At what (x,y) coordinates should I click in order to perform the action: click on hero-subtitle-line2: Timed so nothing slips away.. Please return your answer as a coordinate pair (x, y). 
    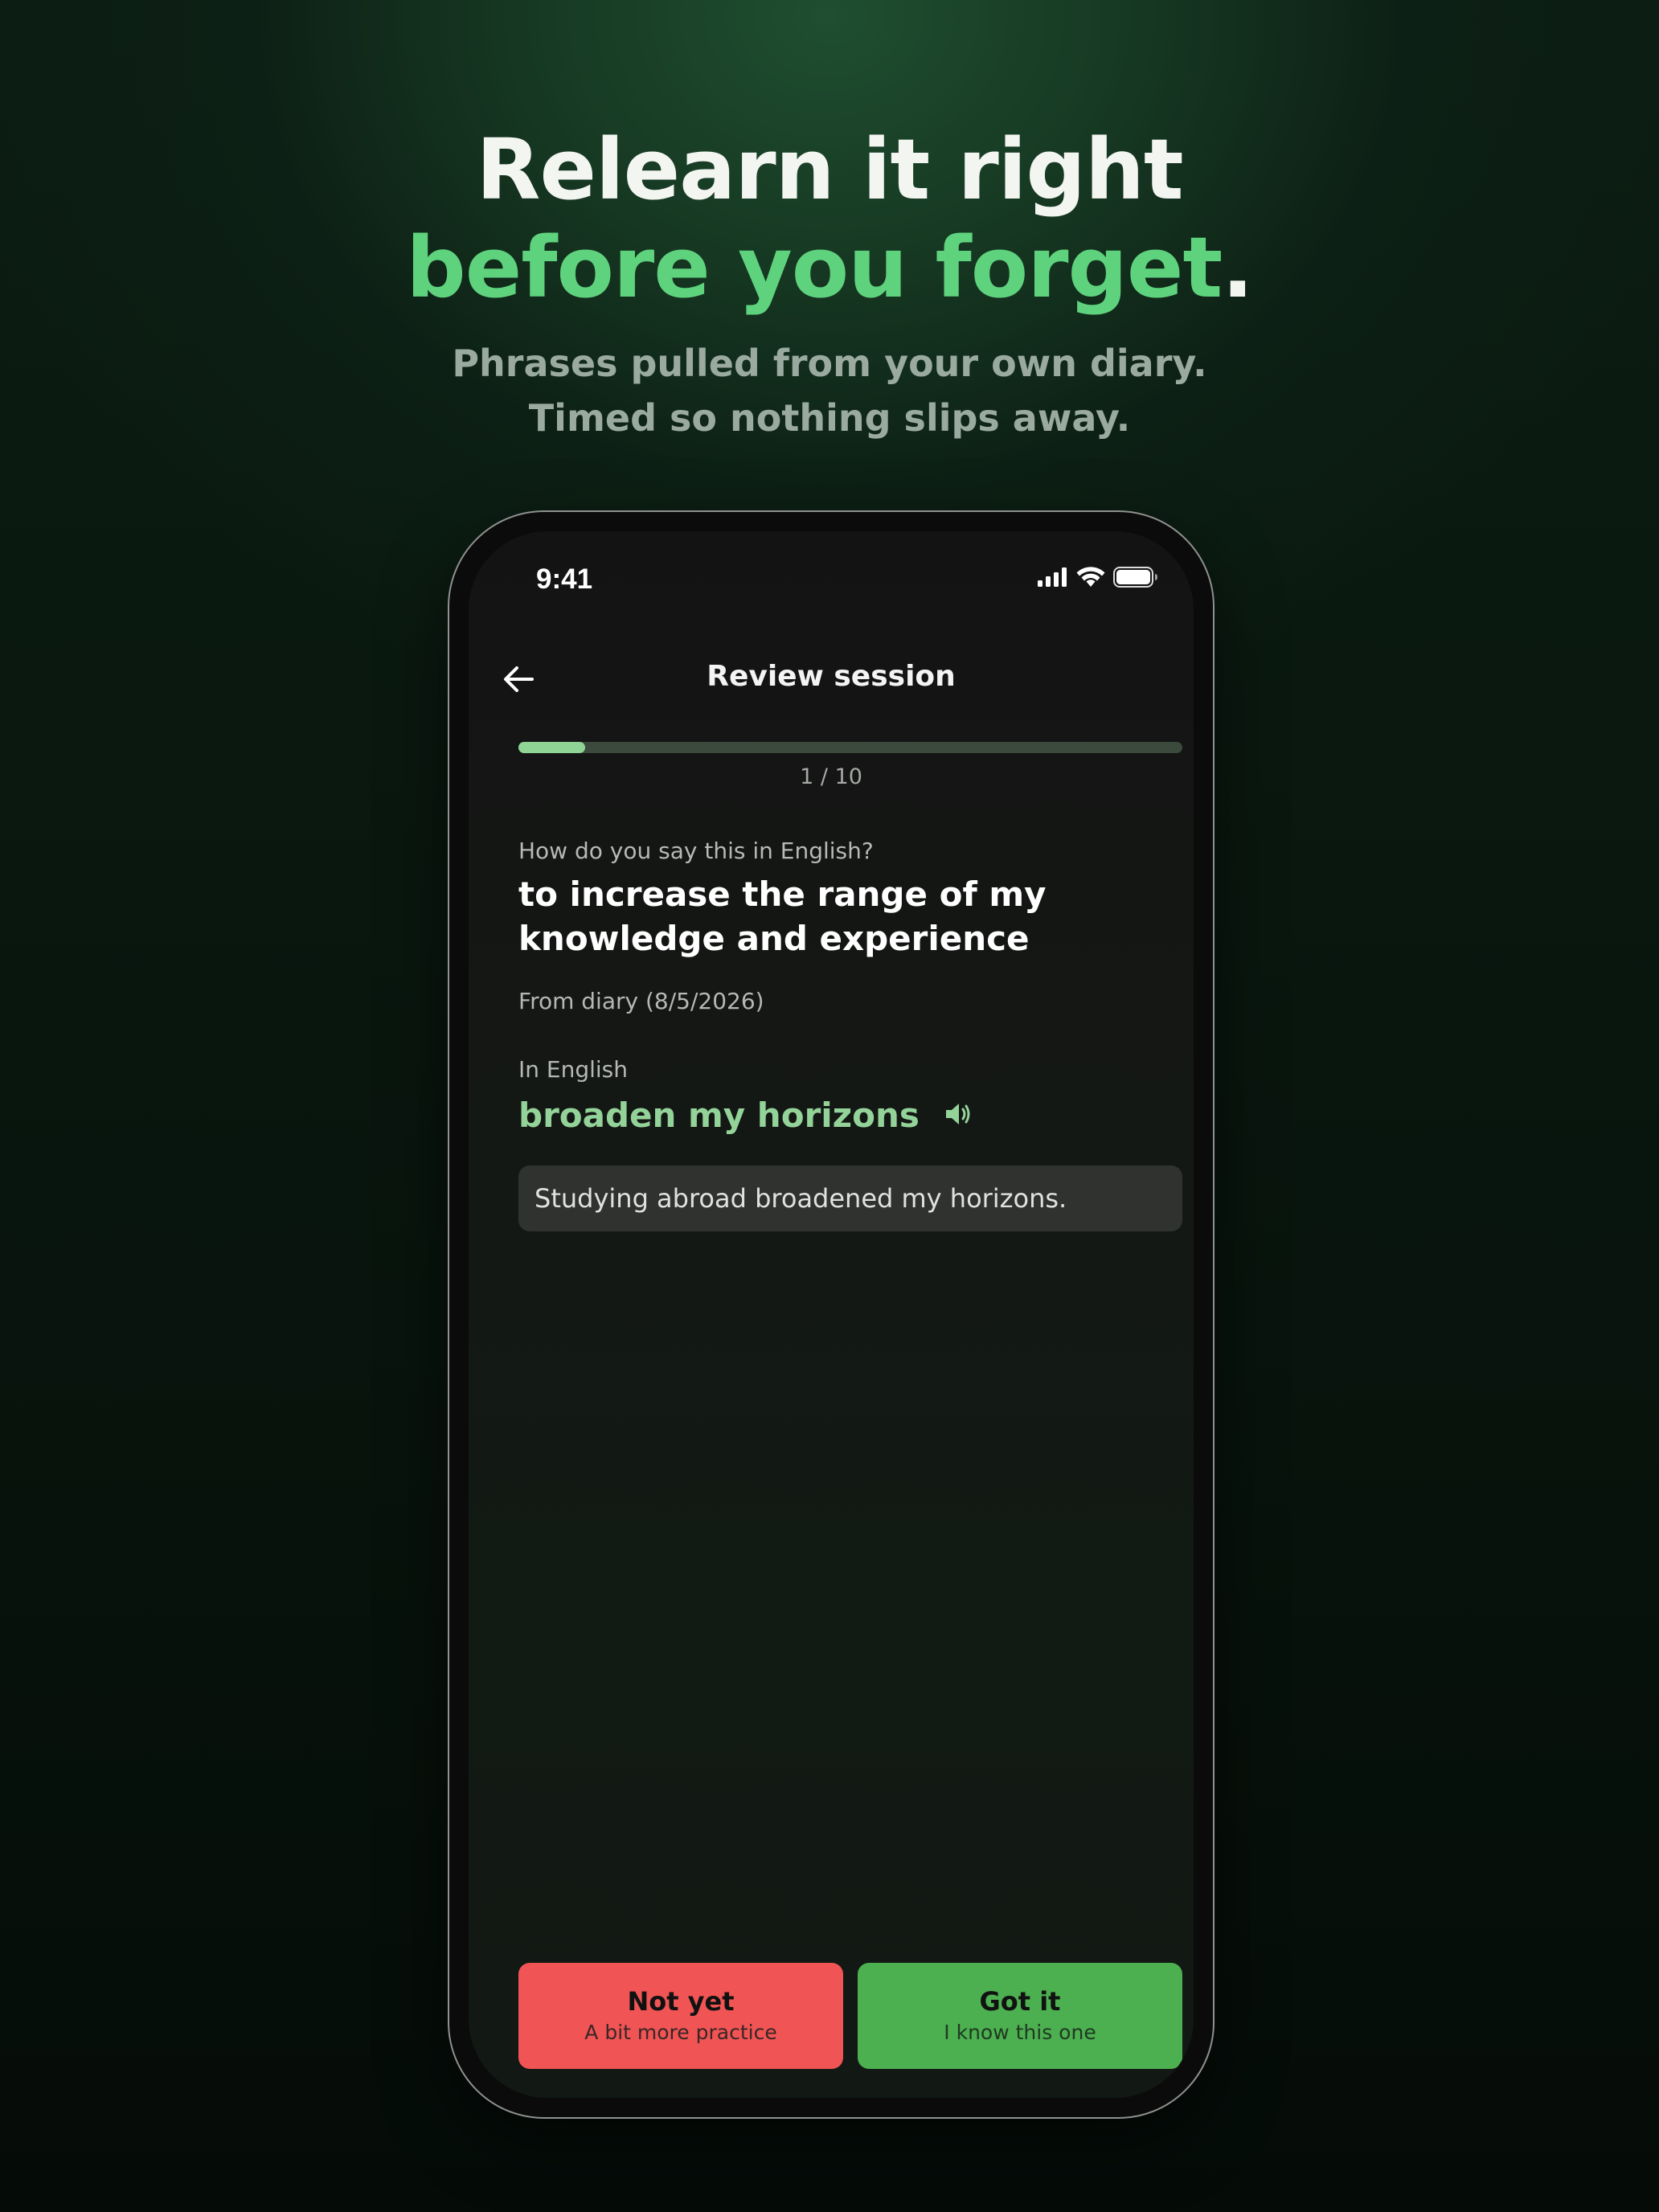
    Looking at the image, I should click on (829, 418).